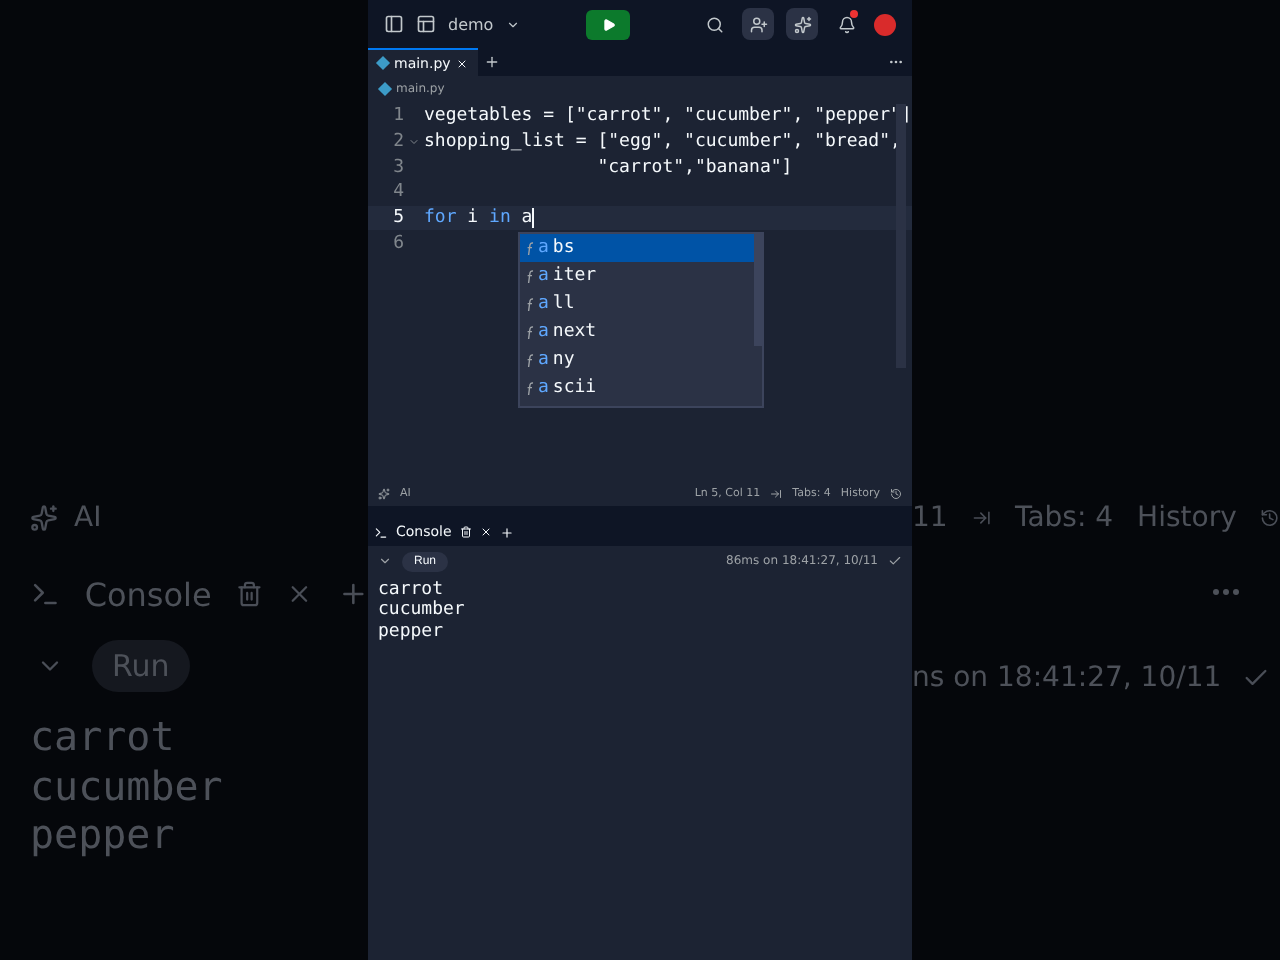  I want to click on run-button, so click(608, 24).